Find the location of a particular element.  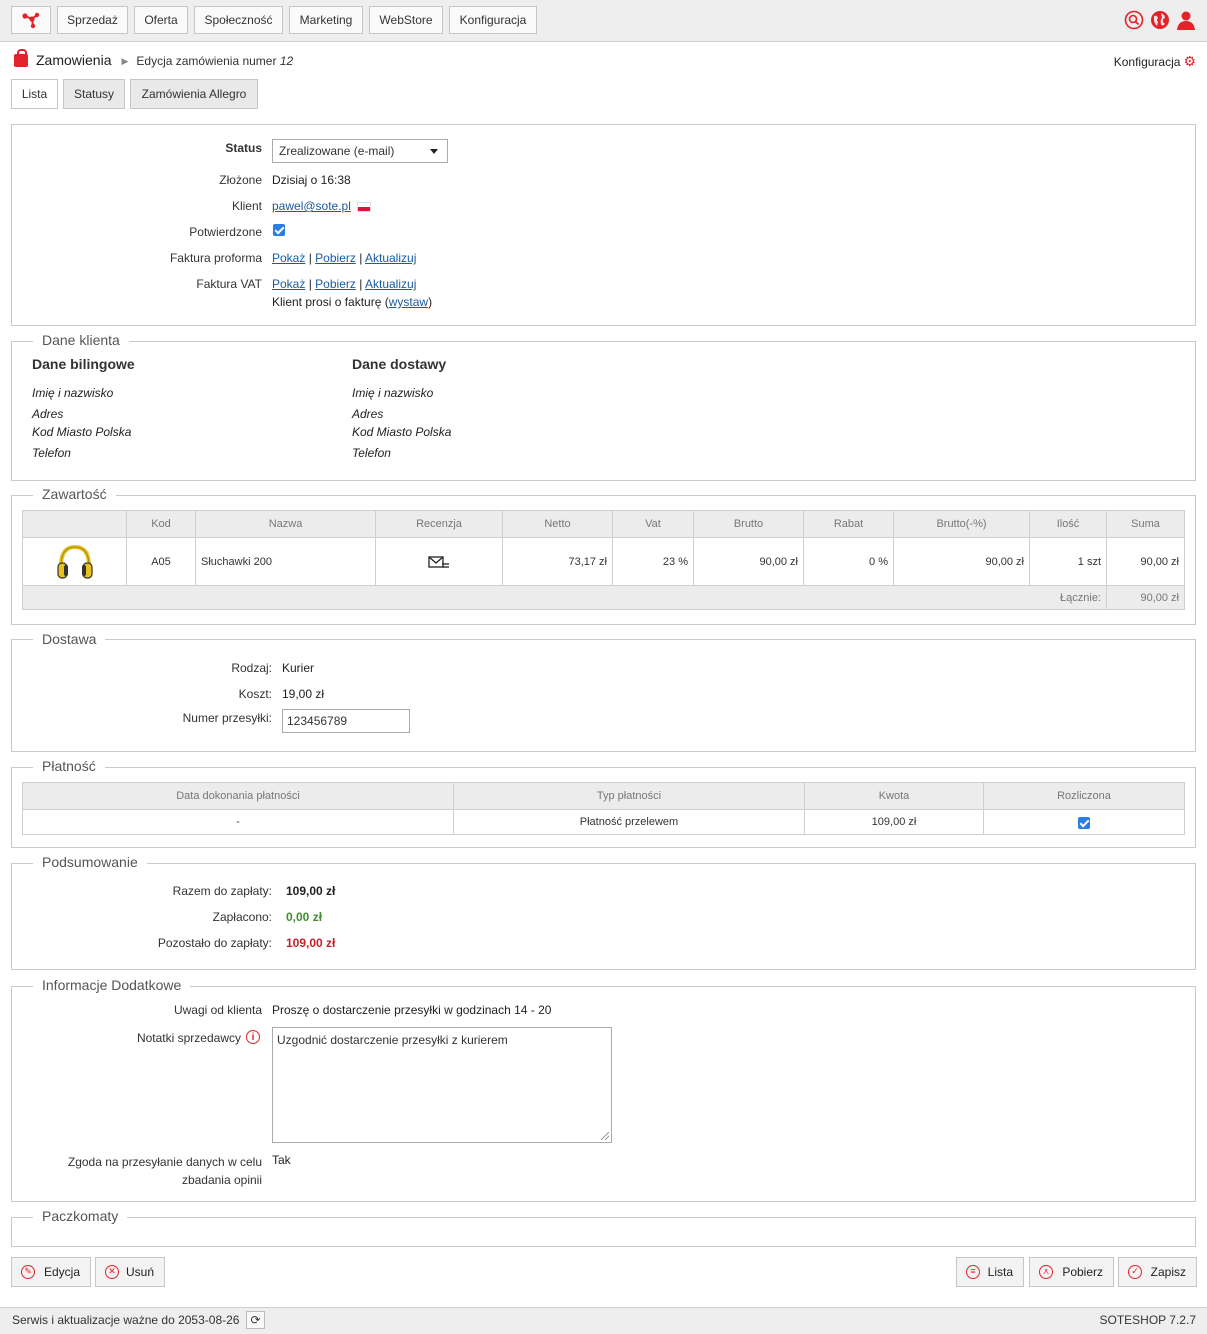

config-link: Konfiguracja ⚙ is located at coordinates (1155, 61).